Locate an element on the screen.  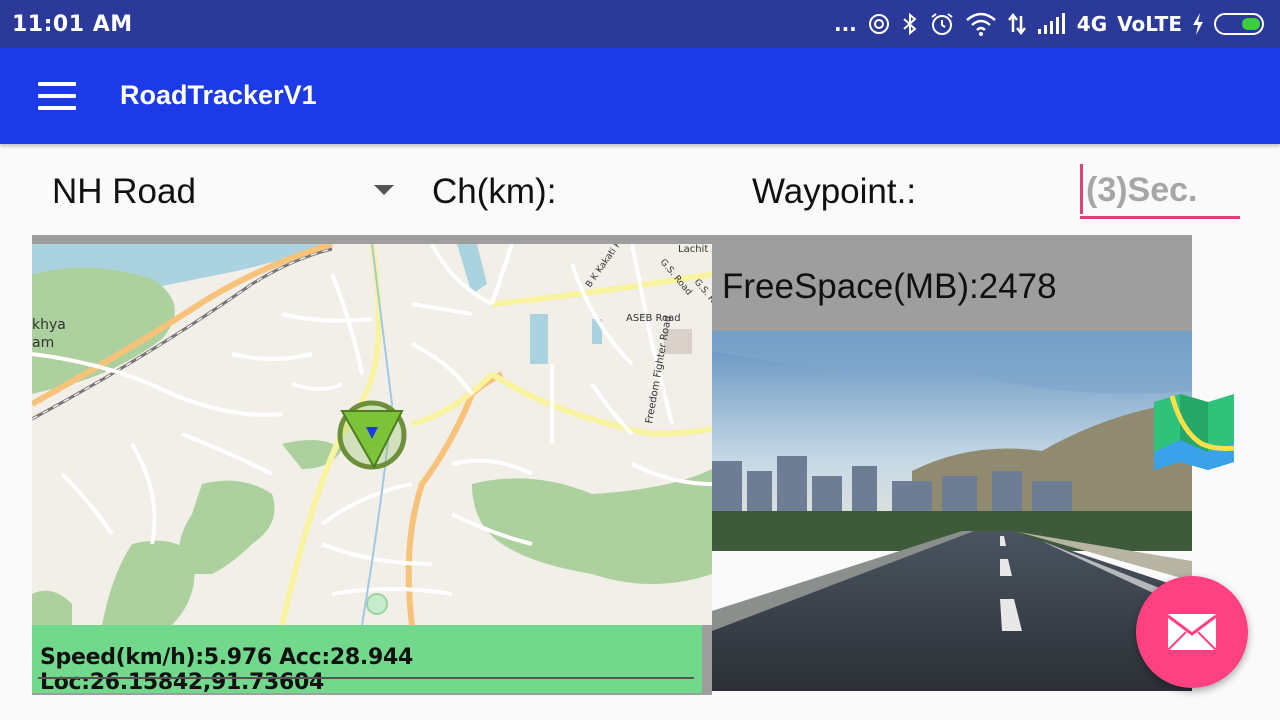
network-type: 4G is located at coordinates (1092, 24).